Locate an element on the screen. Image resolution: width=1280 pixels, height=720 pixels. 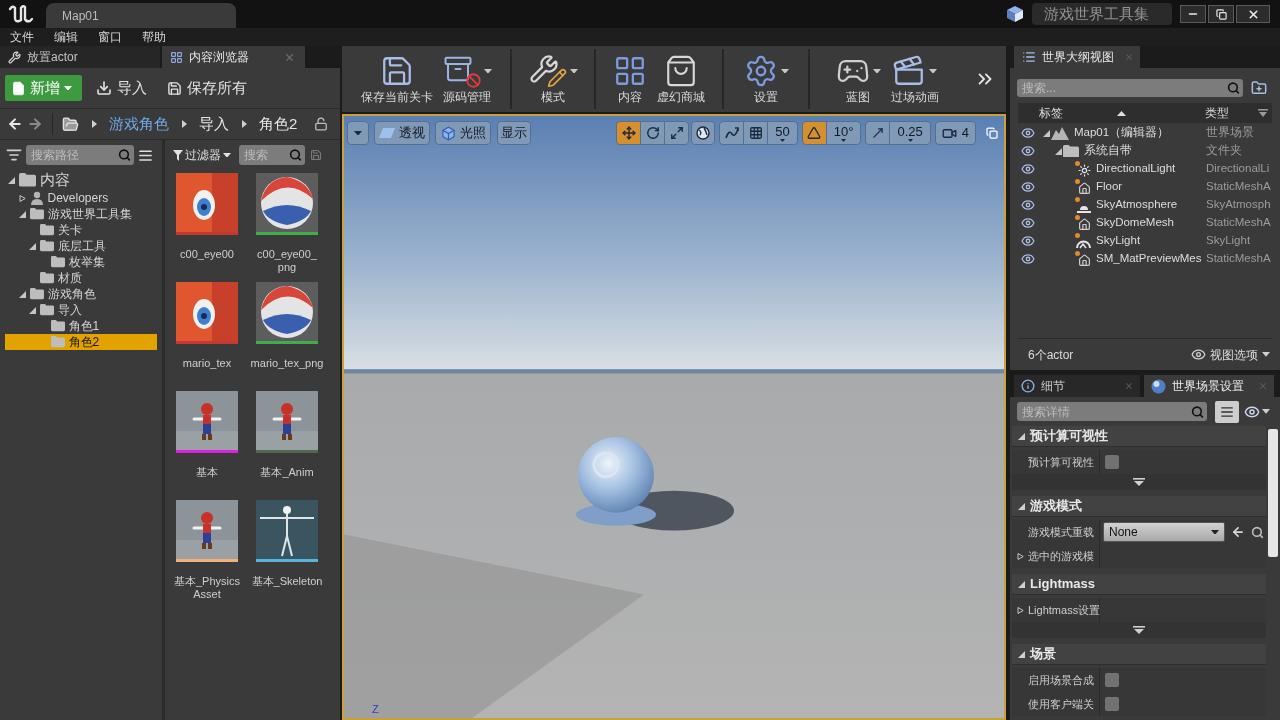
source-control-button: 源码管理 is located at coordinates (467, 79).